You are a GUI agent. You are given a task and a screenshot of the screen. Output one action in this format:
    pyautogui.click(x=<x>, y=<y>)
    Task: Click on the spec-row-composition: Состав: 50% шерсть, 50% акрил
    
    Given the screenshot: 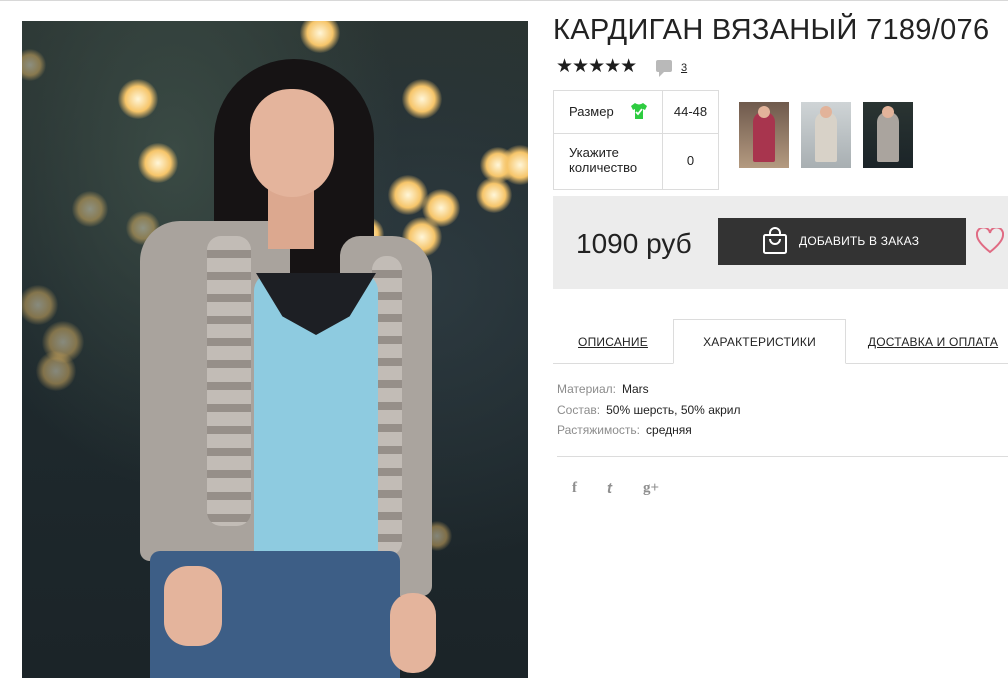 What is the action you would take?
    pyautogui.click(x=649, y=410)
    